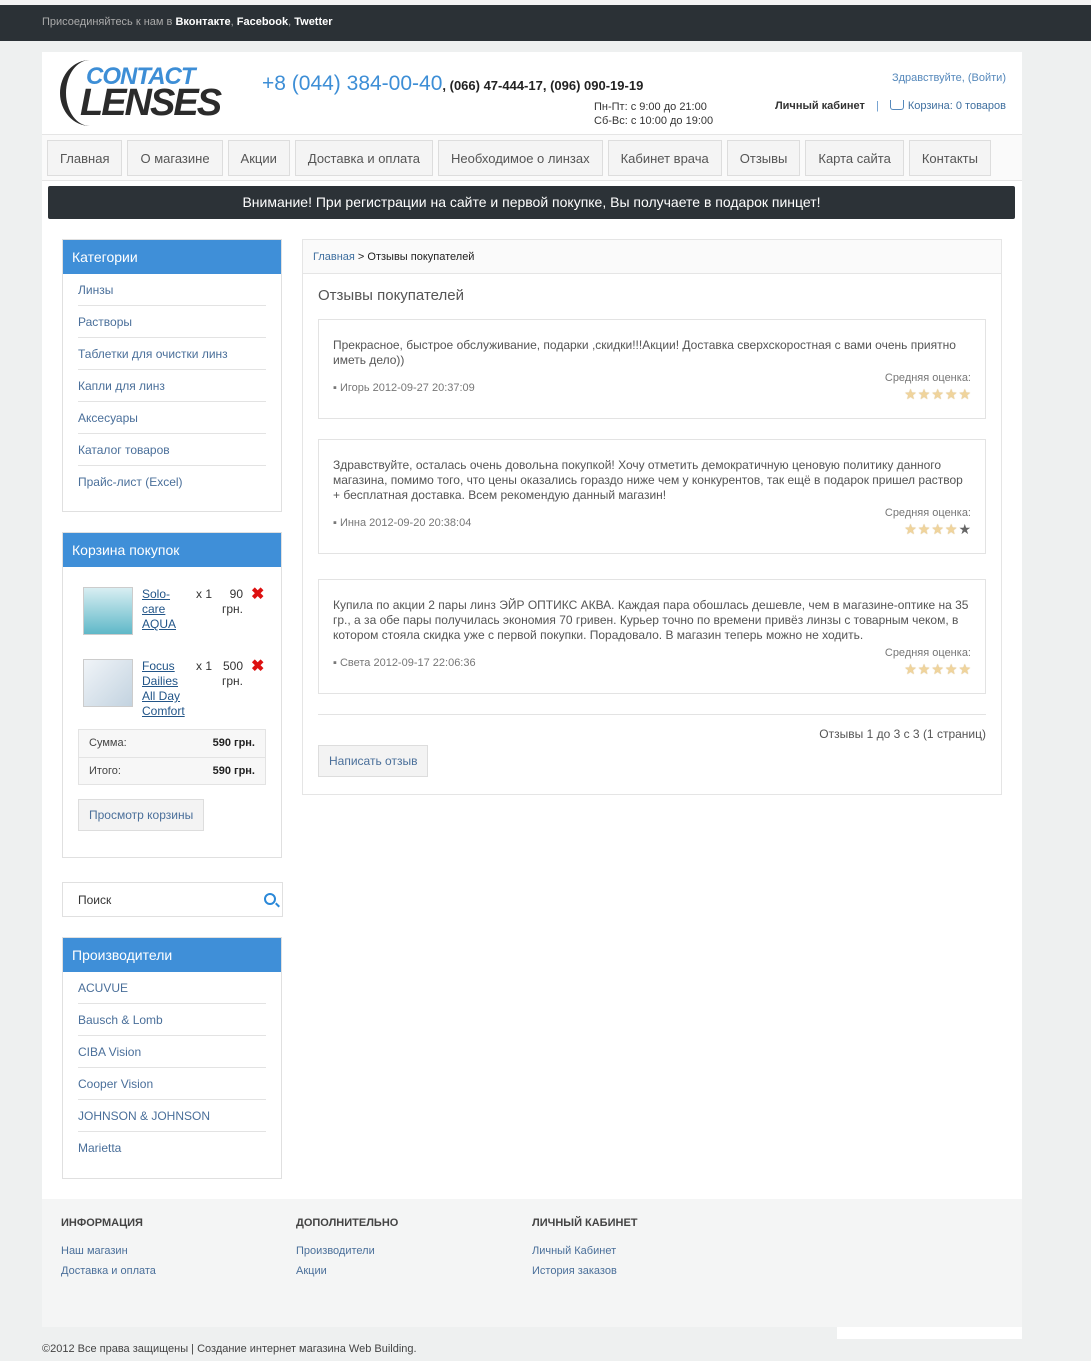  What do you see at coordinates (262, 22) in the screenshot?
I see `facebook-link: Facebook` at bounding box center [262, 22].